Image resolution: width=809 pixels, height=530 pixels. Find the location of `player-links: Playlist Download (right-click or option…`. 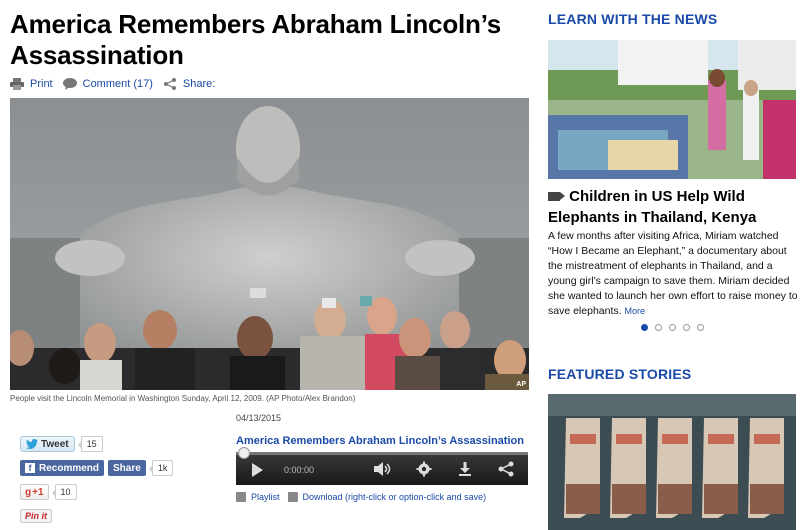

player-links: Playlist Download (right-click or option… is located at coordinates (365, 497).